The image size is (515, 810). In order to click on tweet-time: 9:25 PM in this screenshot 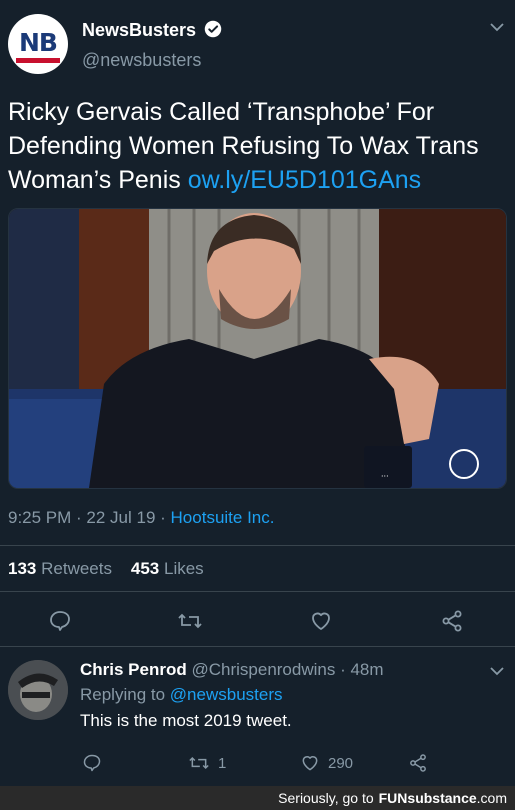, I will do `click(40, 517)`.